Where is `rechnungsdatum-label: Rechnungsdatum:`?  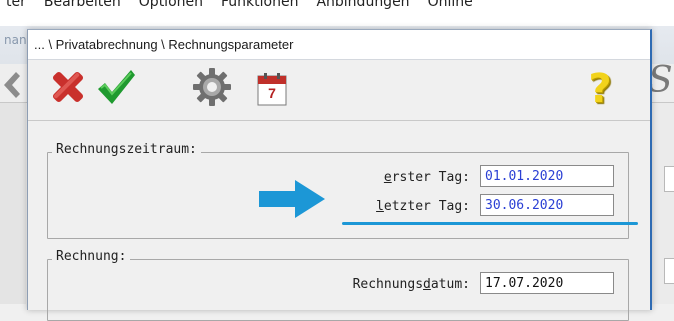 rechnungsdatum-label: Rechnungsdatum: is located at coordinates (411, 284).